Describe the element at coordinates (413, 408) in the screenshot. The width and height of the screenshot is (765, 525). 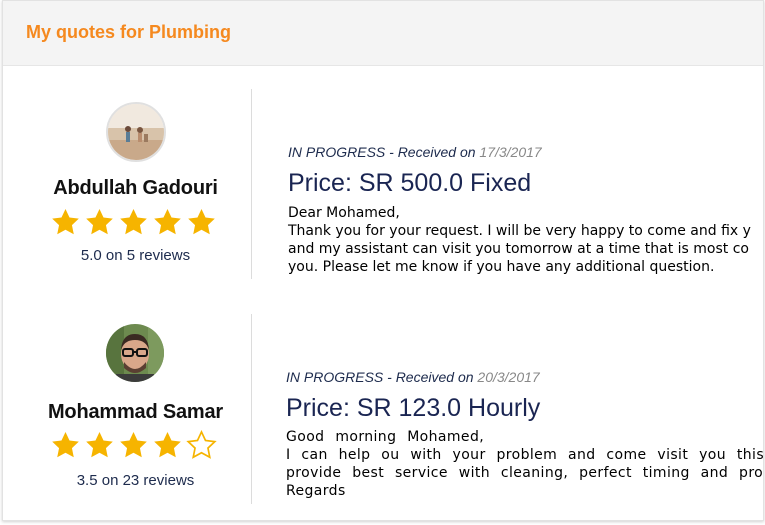
I see `quote-price: Price: SR 123.0 Hourly` at that location.